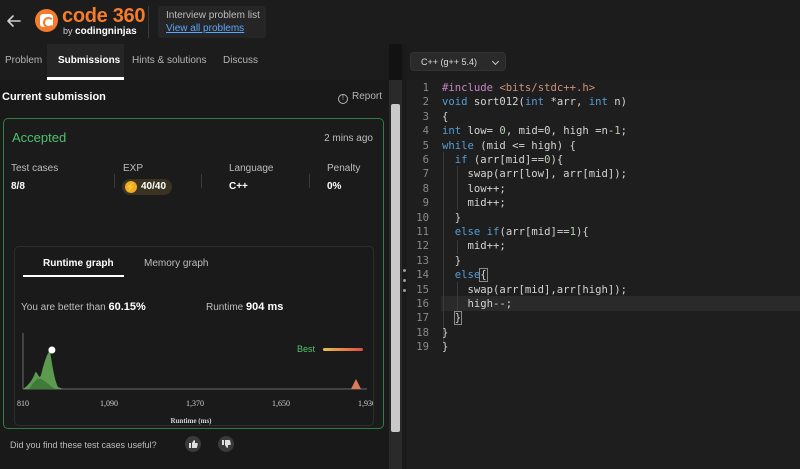 This screenshot has width=800, height=469. What do you see at coordinates (422, 232) in the screenshot?
I see `line-number: 11` at bounding box center [422, 232].